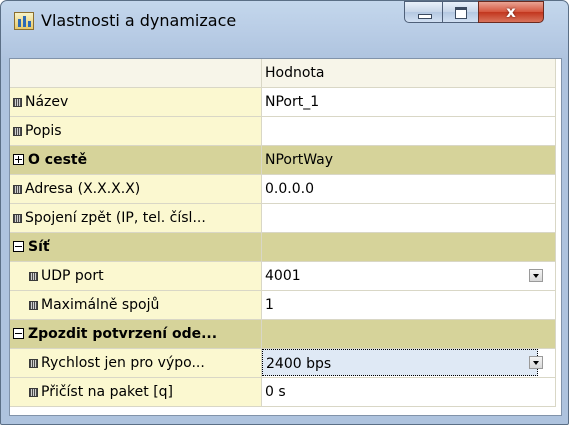 This screenshot has height=427, width=571. Describe the element at coordinates (409, 276) in the screenshot. I see `property-value-cell: 4001` at that location.